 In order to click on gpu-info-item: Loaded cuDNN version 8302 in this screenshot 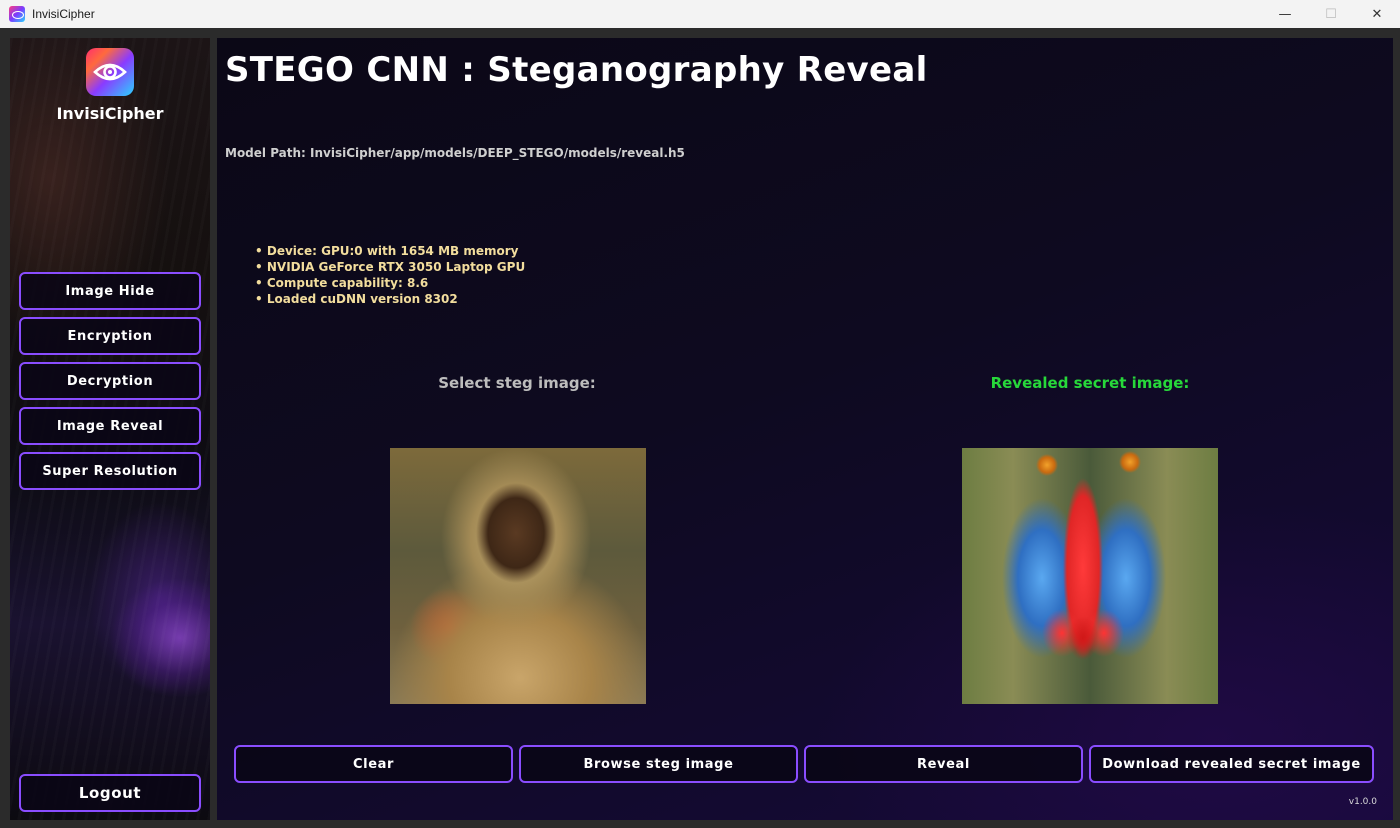, I will do `click(390, 299)`.